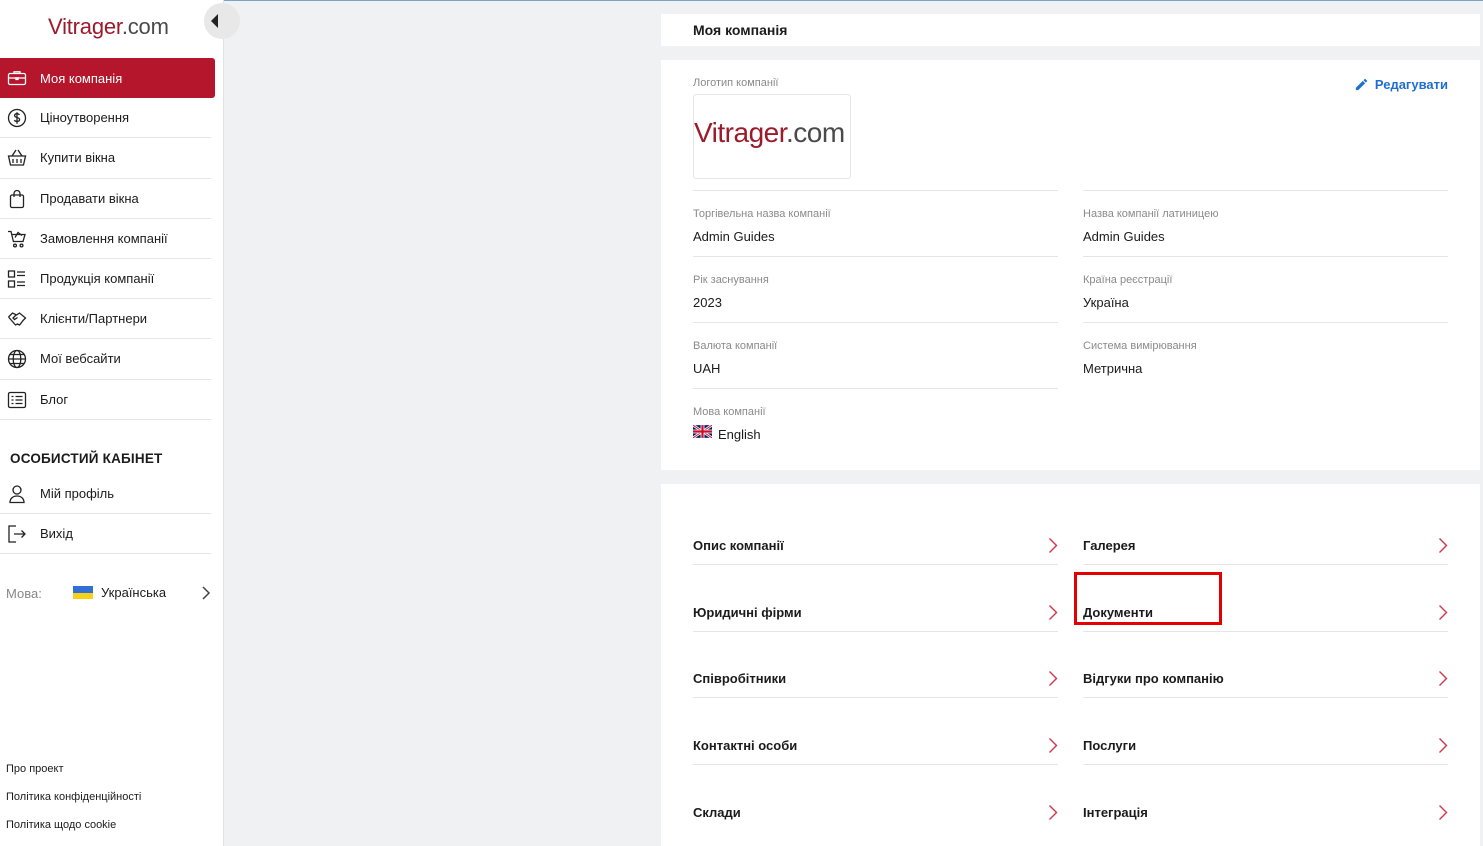 The height and width of the screenshot is (846, 1483). Describe the element at coordinates (17, 279) in the screenshot. I see `list-grid-icon` at that location.